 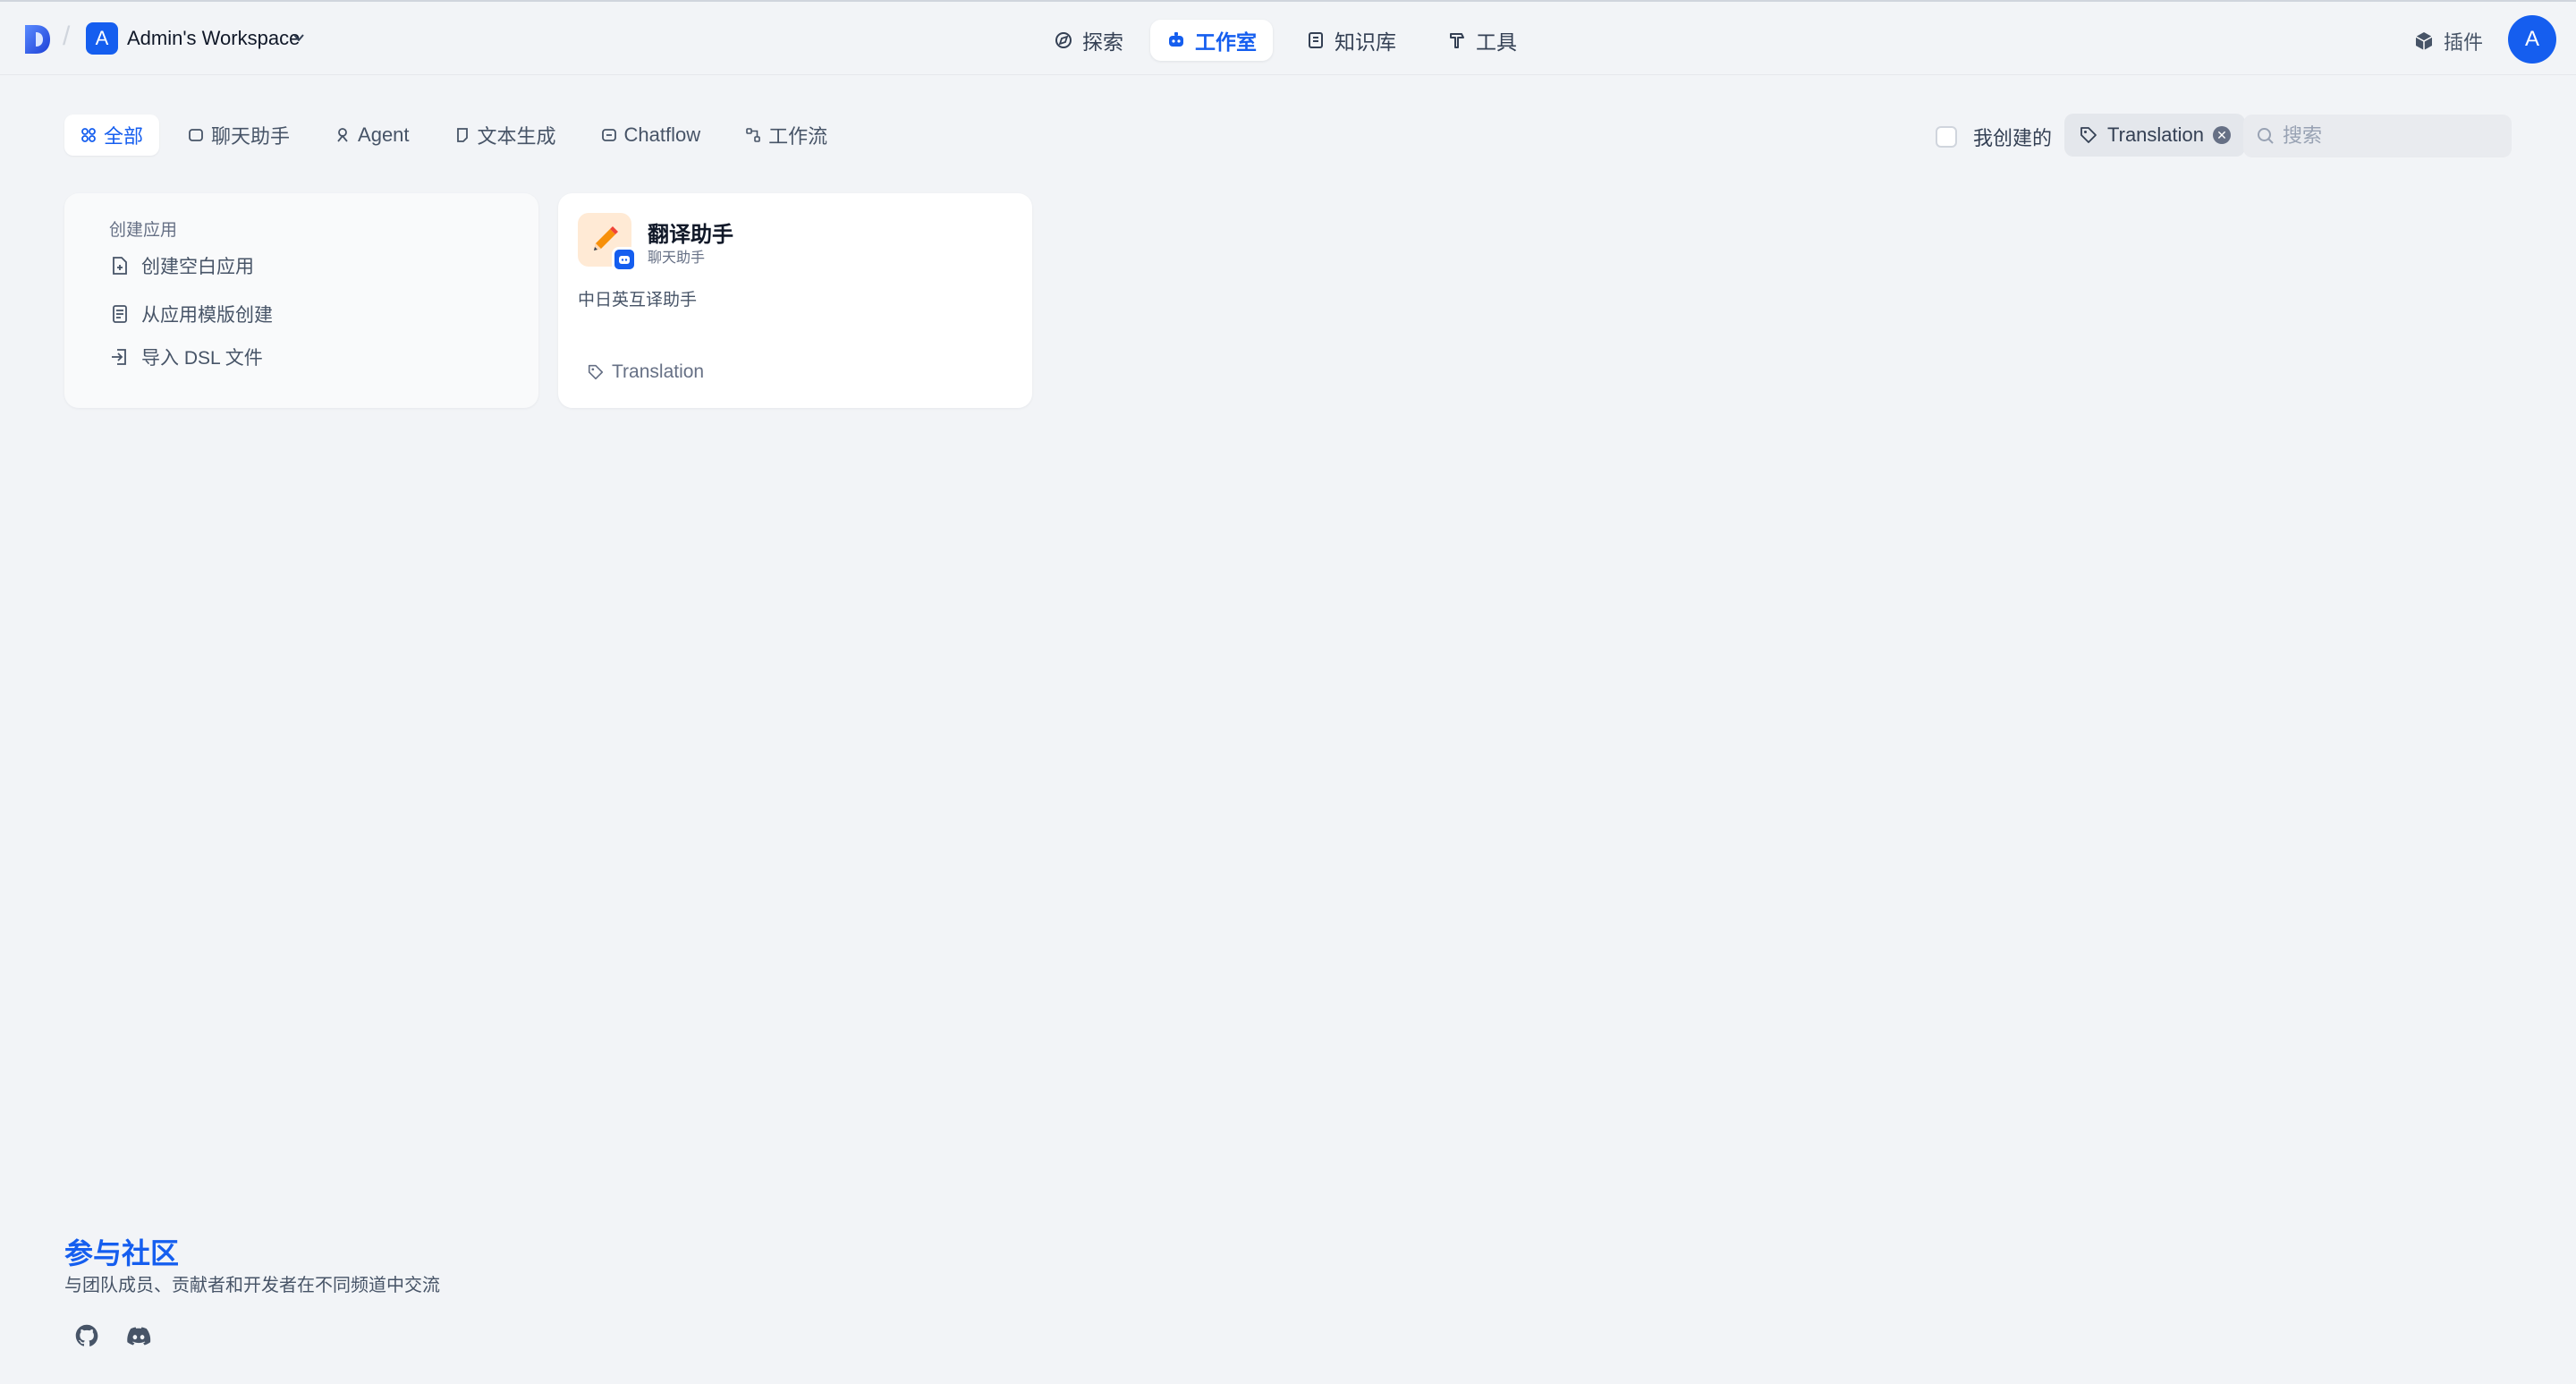 I want to click on tab-workflow: 工作流, so click(x=786, y=135).